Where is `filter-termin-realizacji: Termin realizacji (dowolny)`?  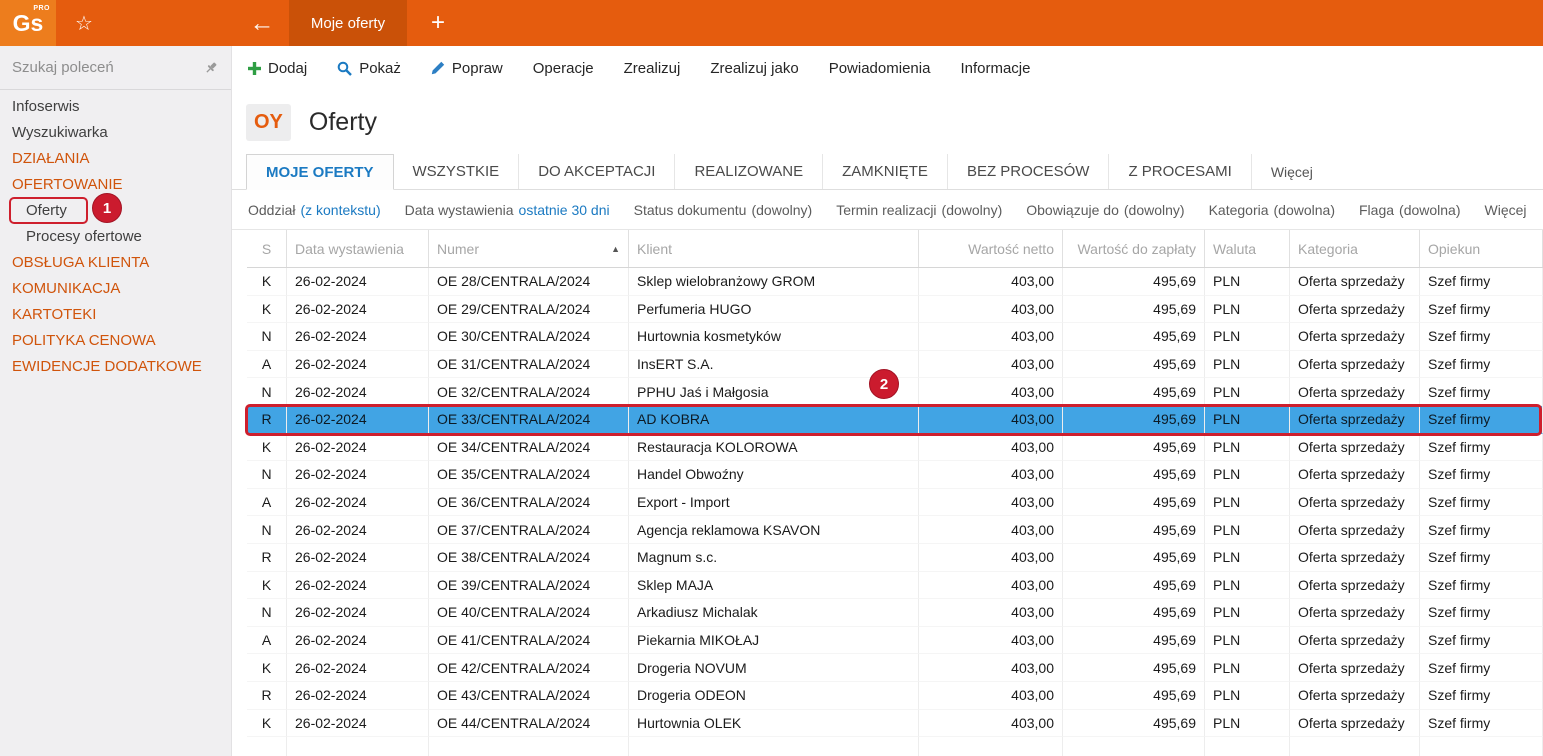 filter-termin-realizacji: Termin realizacji (dowolny) is located at coordinates (919, 210).